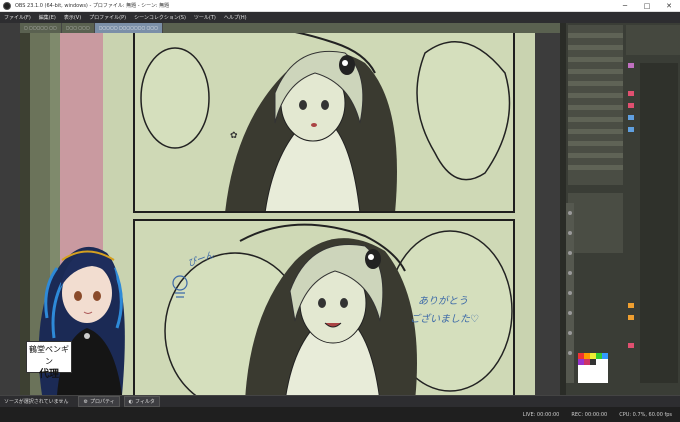 Image resolution: width=680 pixels, height=422 pixels. I want to click on maximize-button: □, so click(647, 6).